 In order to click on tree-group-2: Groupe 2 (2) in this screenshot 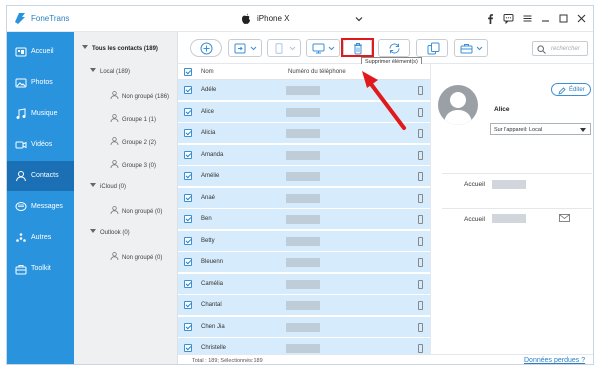, I will do `click(133, 141)`.